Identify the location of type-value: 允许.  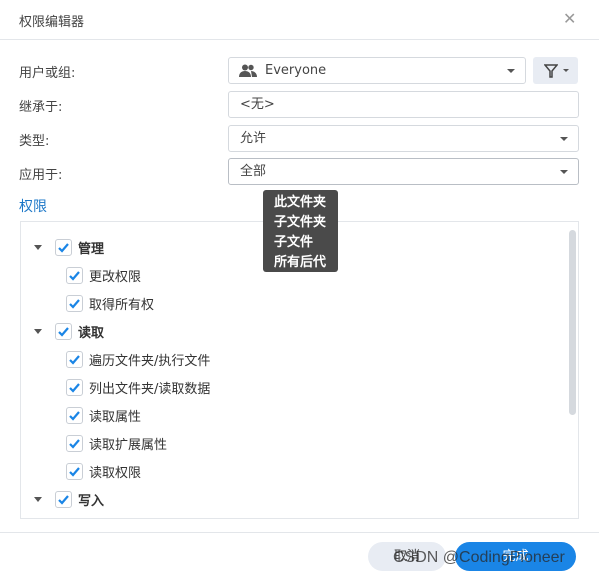
(253, 138).